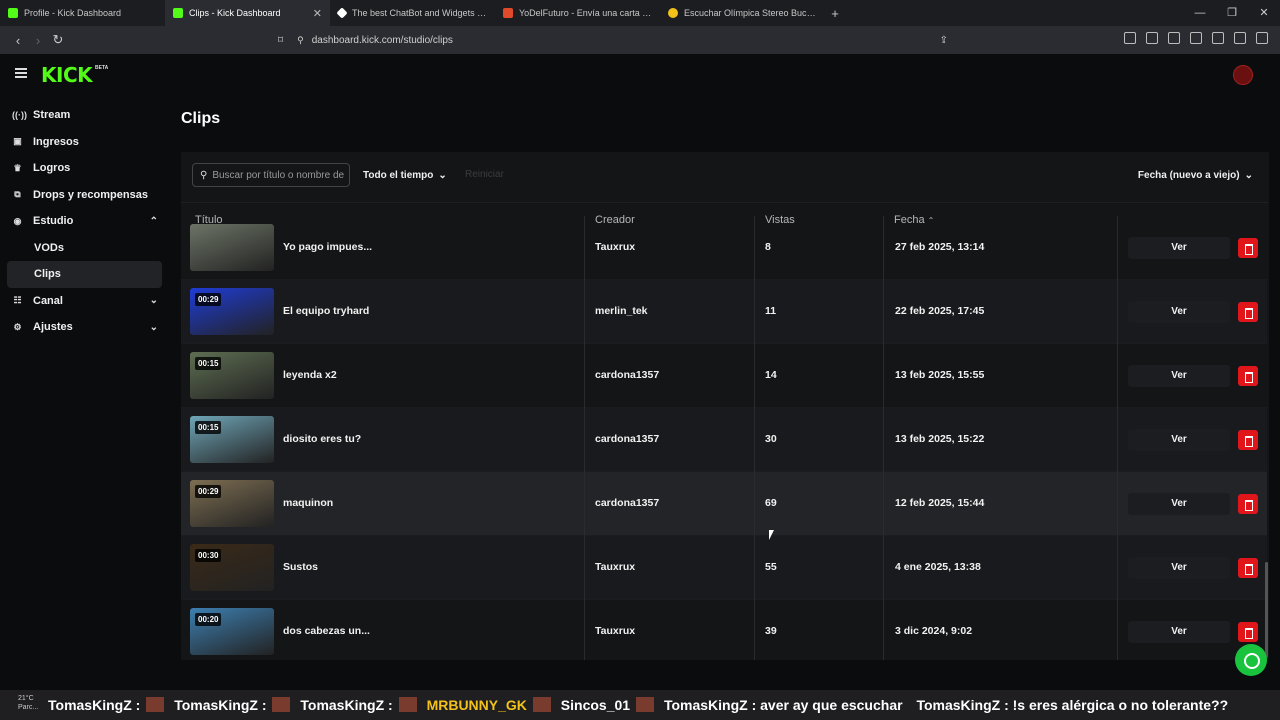  Describe the element at coordinates (84, 274) in the screenshot. I see `sidebar-item-clips: Clips` at that location.